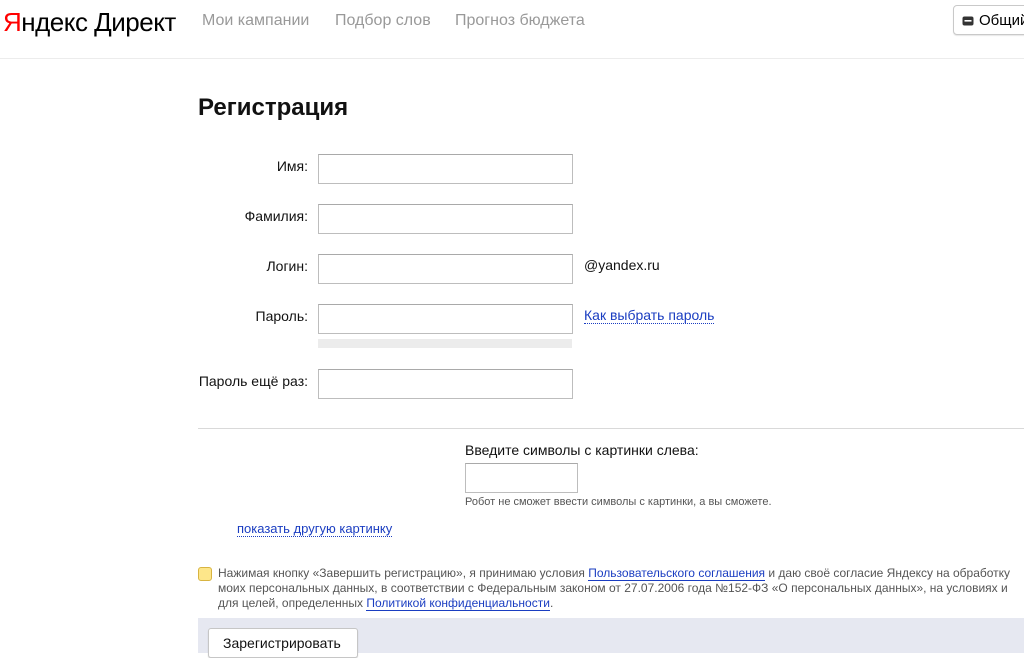 Image resolution: width=1024 pixels, height=658 pixels. What do you see at coordinates (445, 343) in the screenshot?
I see `password-strength-bar` at bounding box center [445, 343].